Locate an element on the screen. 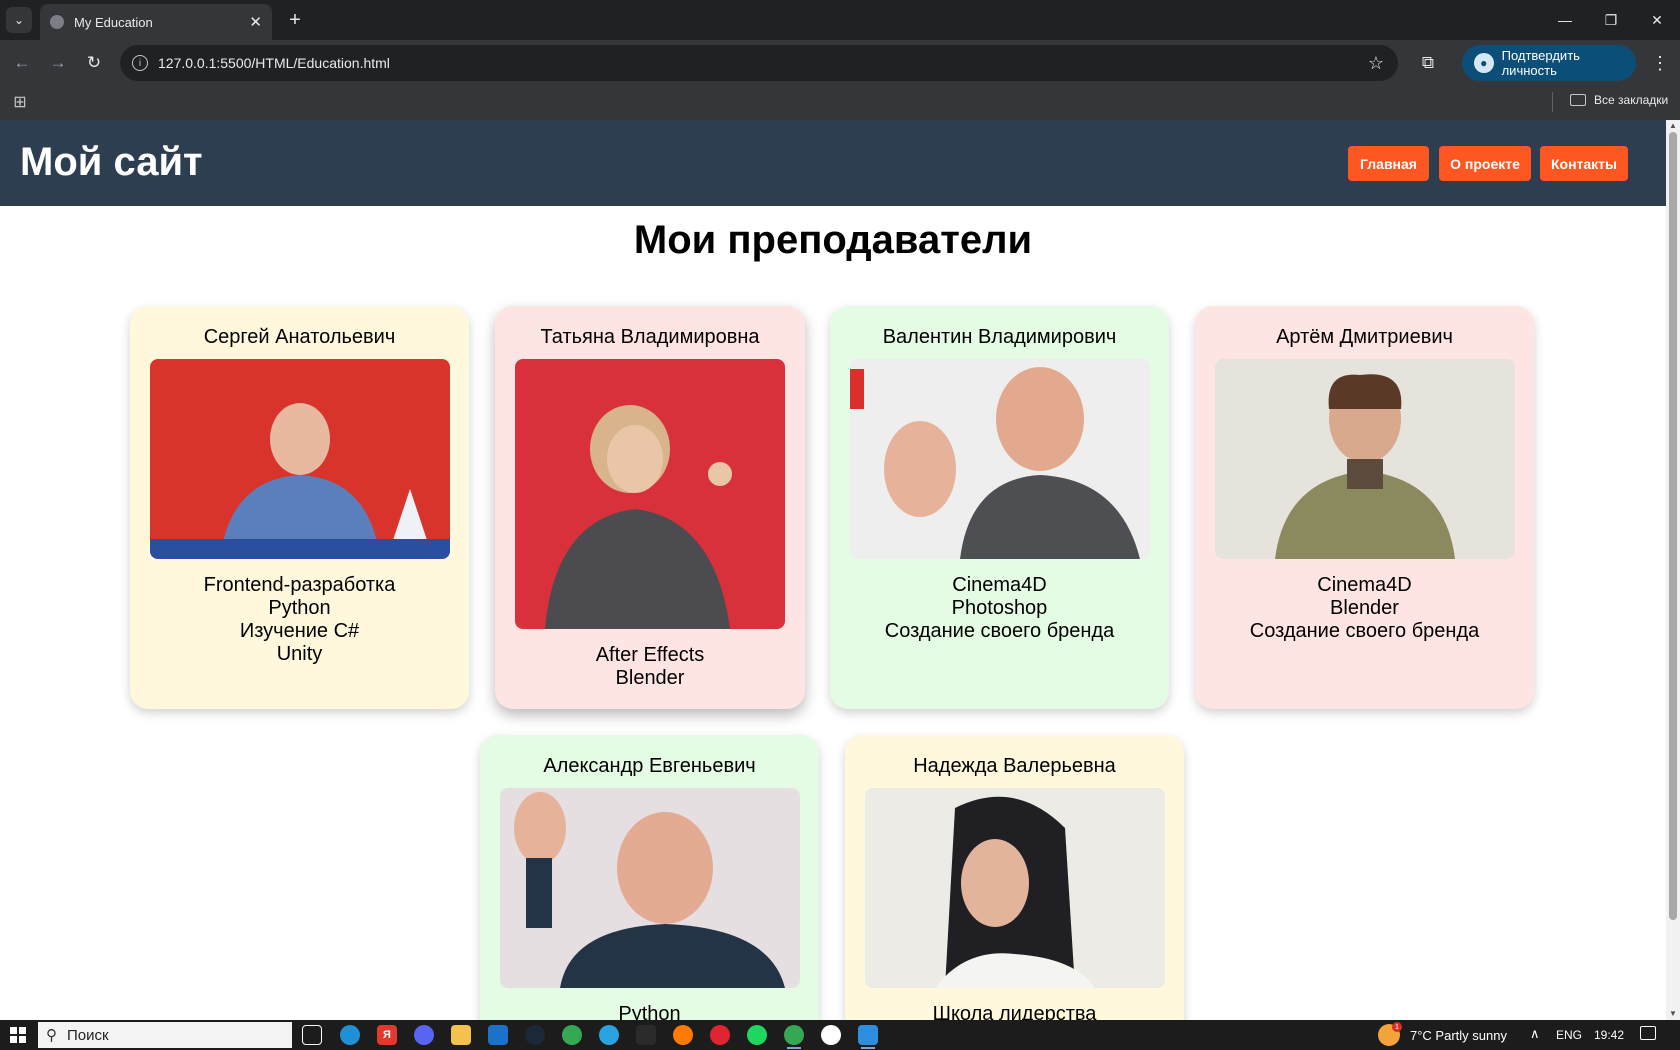 The width and height of the screenshot is (1680, 1050). weather-badge: 1 is located at coordinates (1397, 1027).